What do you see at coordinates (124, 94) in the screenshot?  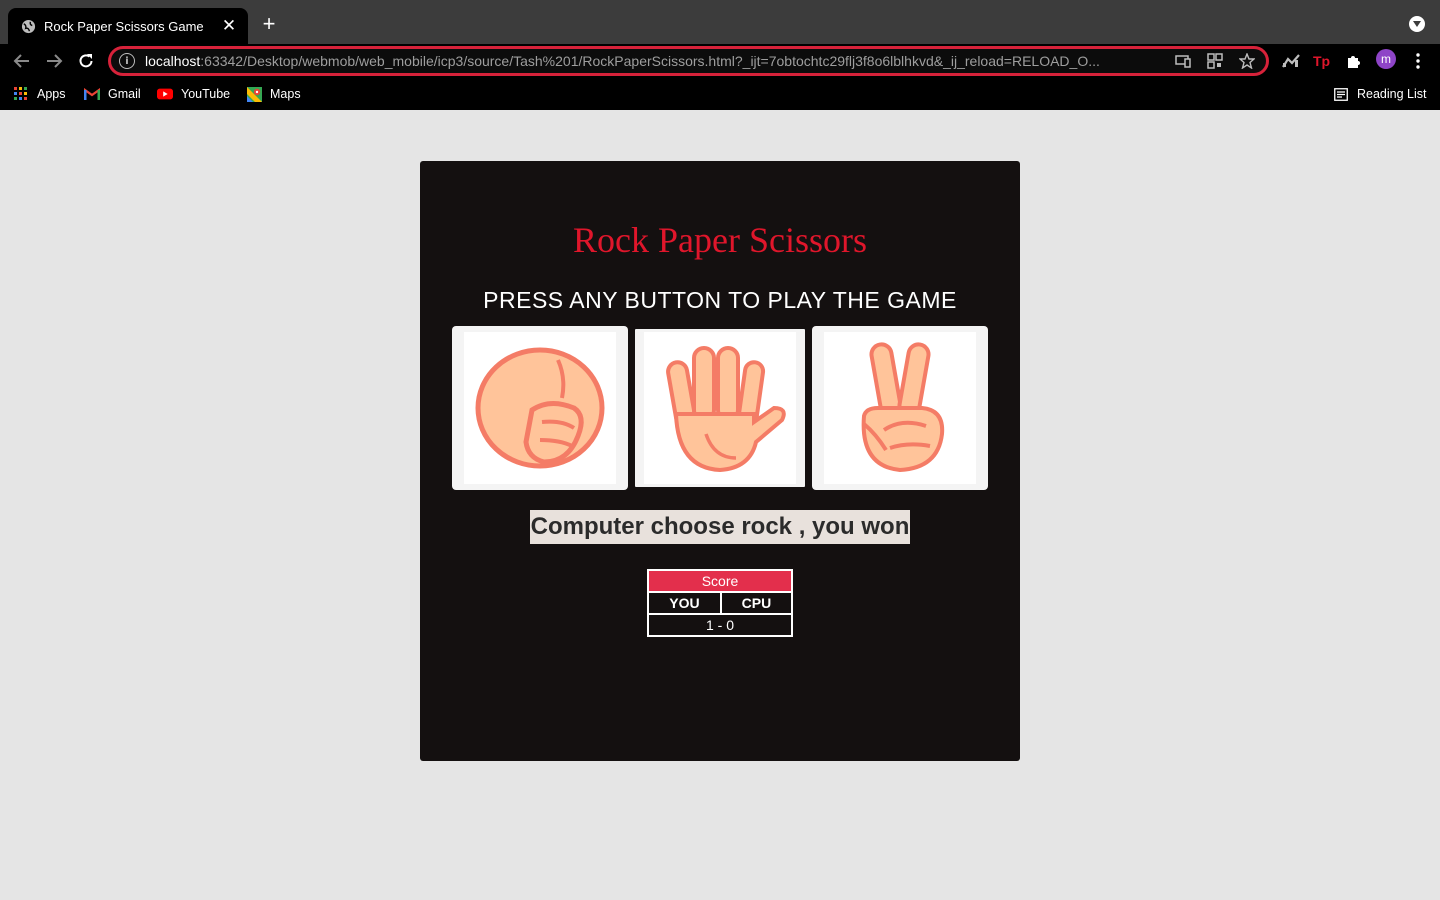 I see `bookmark-label: Gmail` at bounding box center [124, 94].